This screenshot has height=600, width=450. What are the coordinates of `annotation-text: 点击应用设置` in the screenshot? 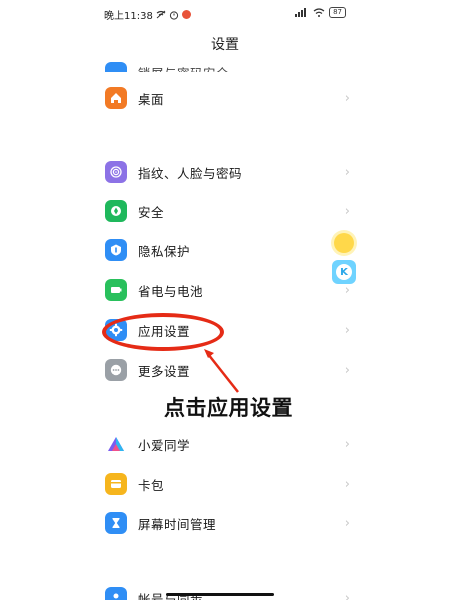 It's located at (228, 408).